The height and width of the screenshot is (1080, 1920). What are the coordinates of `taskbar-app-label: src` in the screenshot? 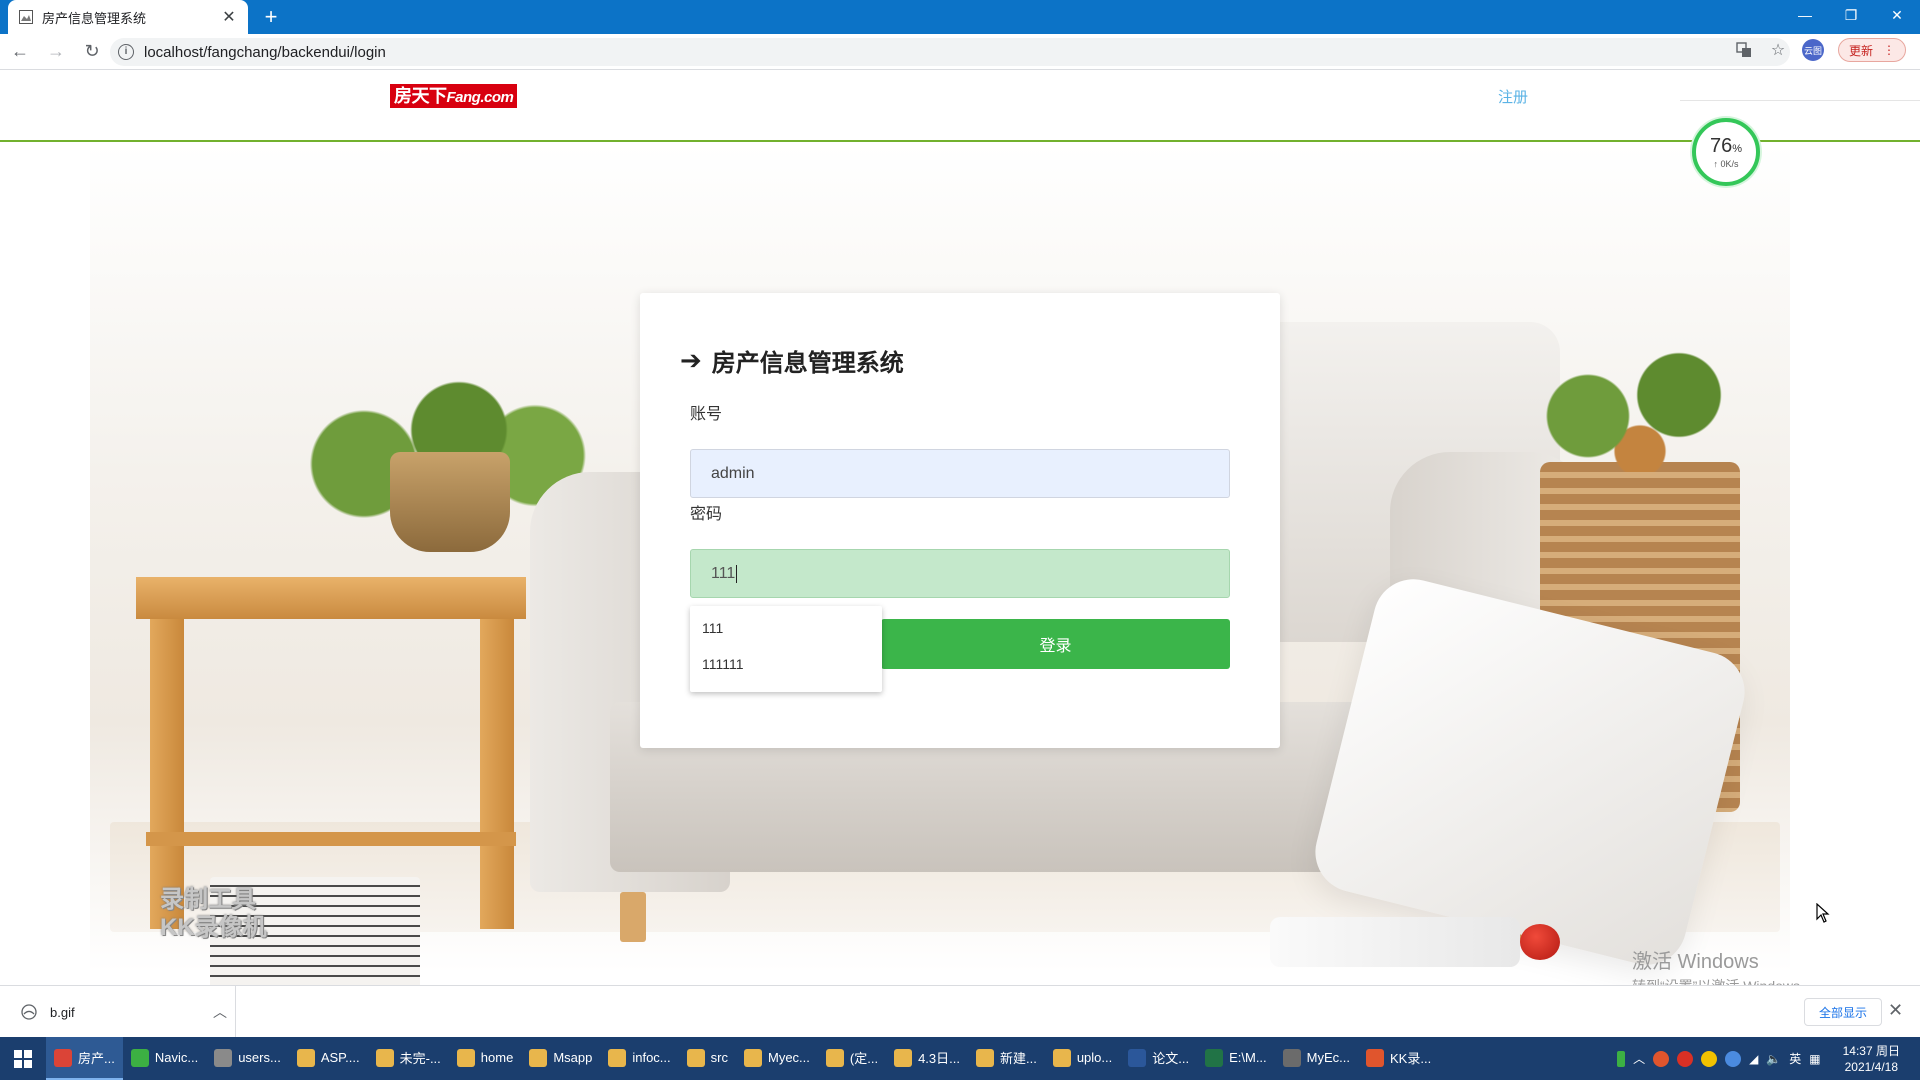 It's located at (719, 1057).